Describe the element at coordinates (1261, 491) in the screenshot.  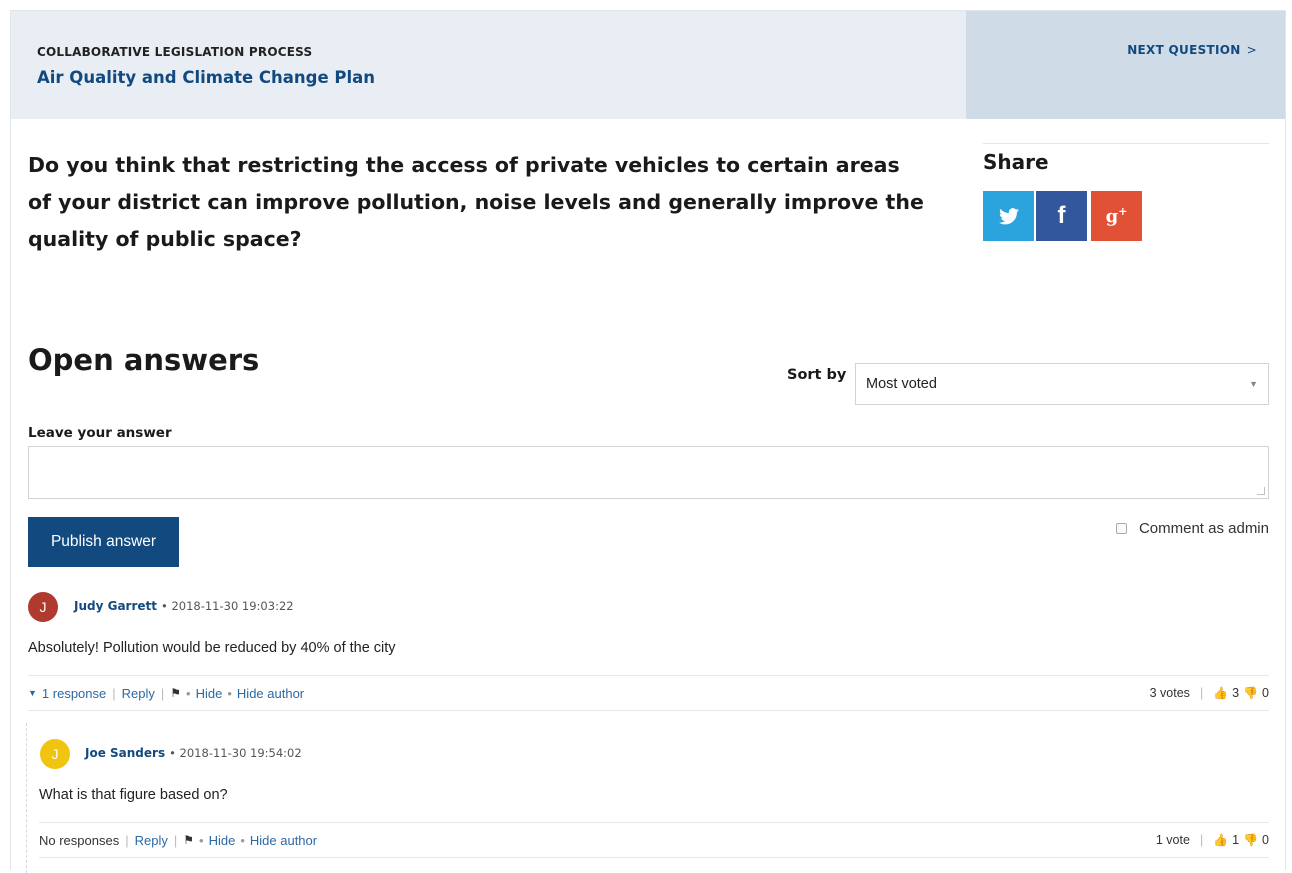
I see `resize-handle-icon` at that location.